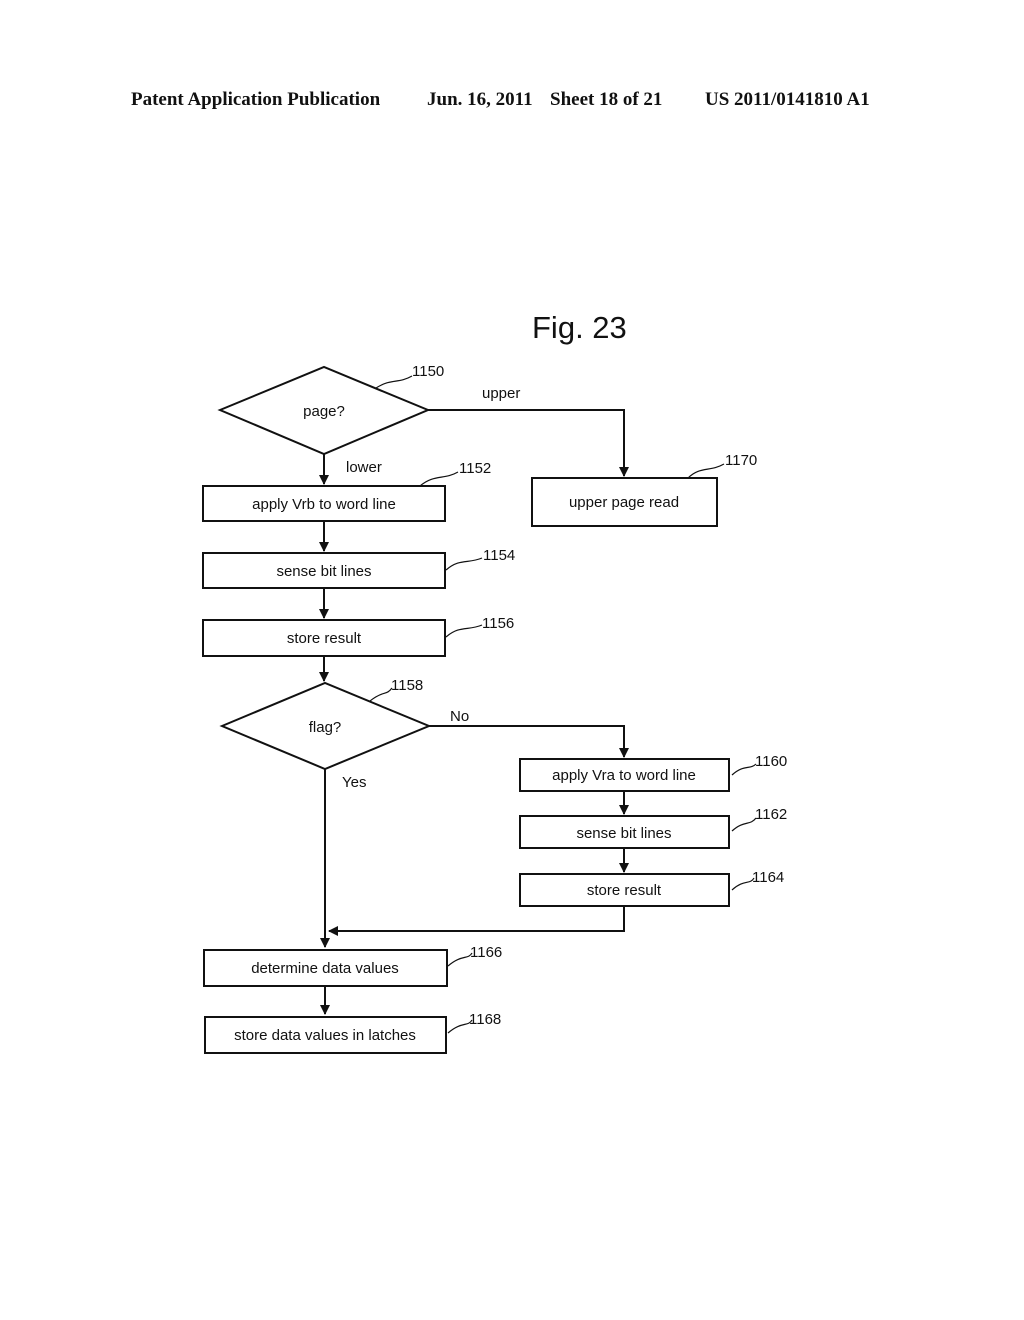  What do you see at coordinates (407, 685) in the screenshot?
I see `ref-number: 1158` at bounding box center [407, 685].